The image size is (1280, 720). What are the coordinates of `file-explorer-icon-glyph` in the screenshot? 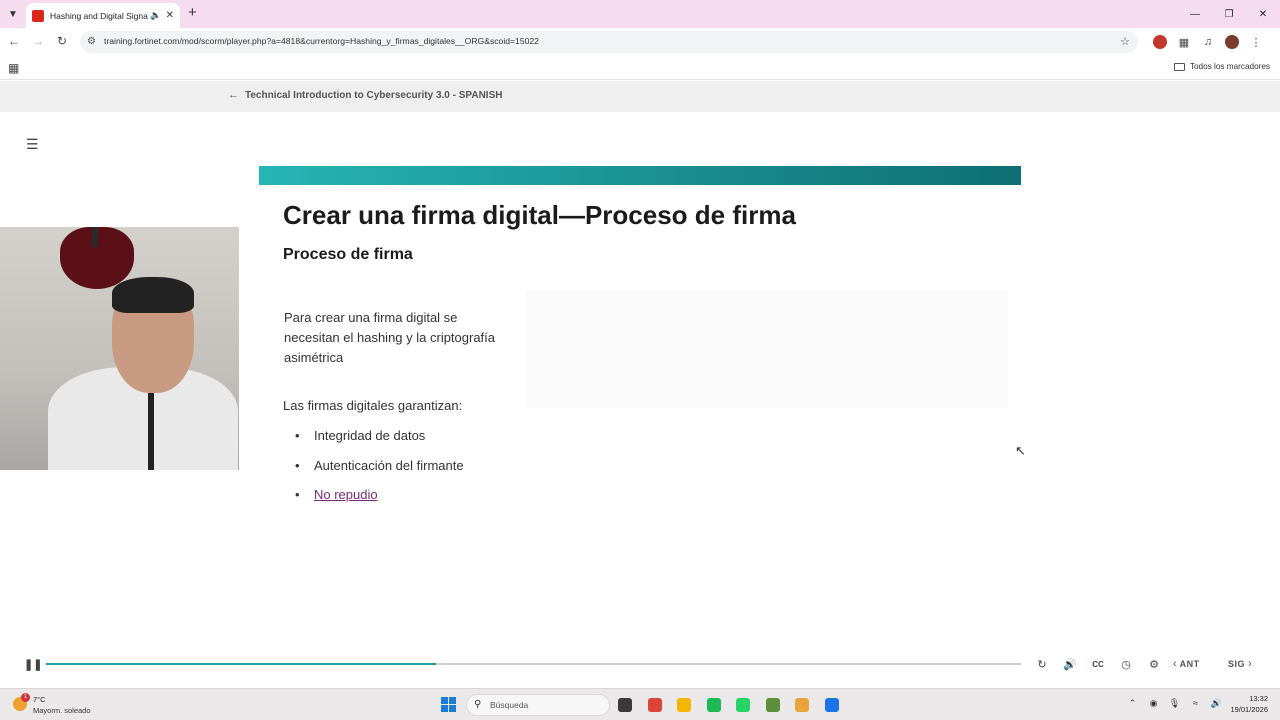 It's located at (684, 705).